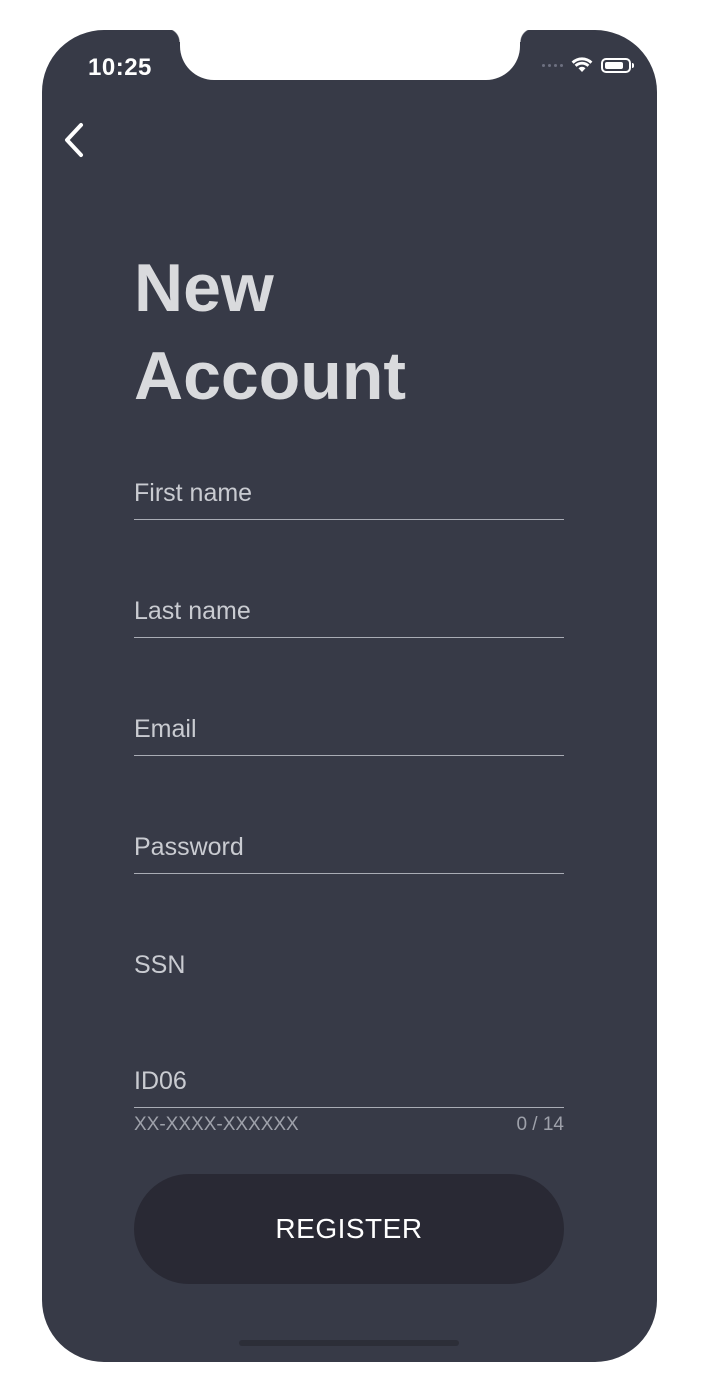 This screenshot has width=702, height=1394. What do you see at coordinates (349, 1343) in the screenshot?
I see `home-indicator` at bounding box center [349, 1343].